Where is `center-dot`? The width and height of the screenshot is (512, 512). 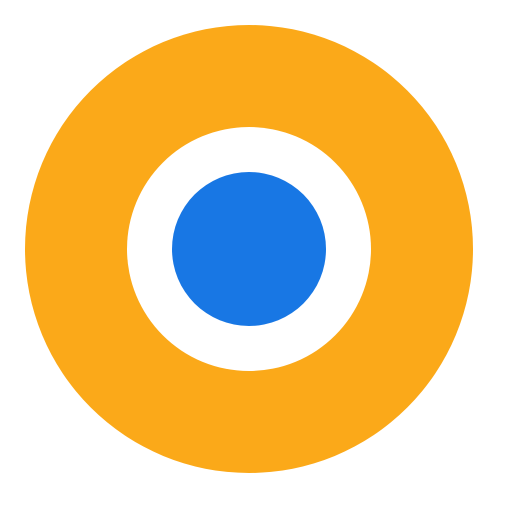
center-dot is located at coordinates (249, 249).